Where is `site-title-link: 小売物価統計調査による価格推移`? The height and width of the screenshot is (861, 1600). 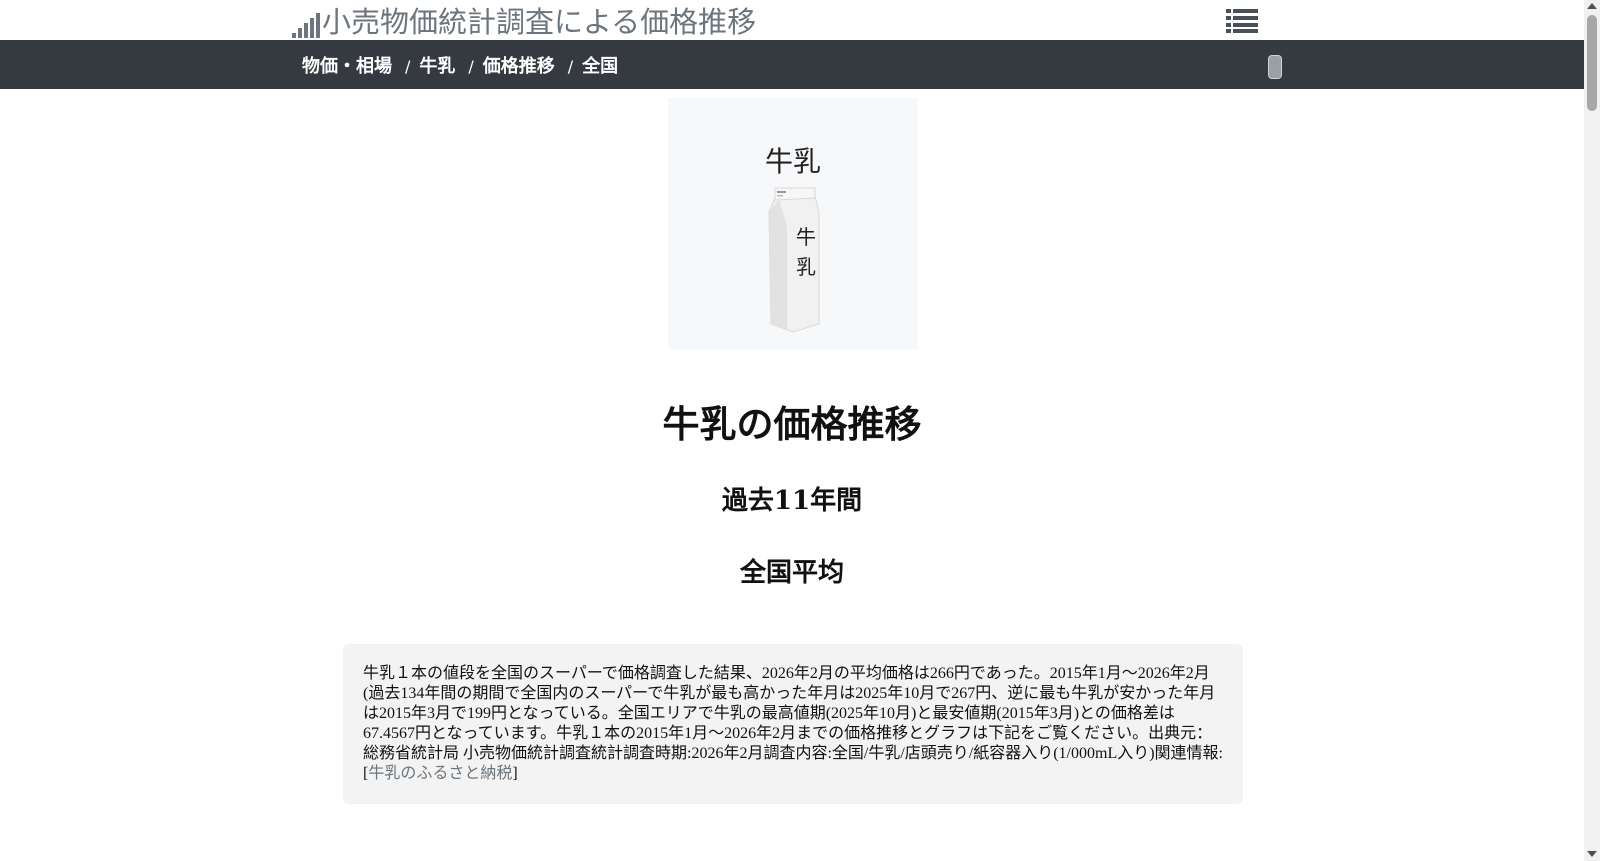 site-title-link: 小売物価統計調査による価格推移 is located at coordinates (524, 22).